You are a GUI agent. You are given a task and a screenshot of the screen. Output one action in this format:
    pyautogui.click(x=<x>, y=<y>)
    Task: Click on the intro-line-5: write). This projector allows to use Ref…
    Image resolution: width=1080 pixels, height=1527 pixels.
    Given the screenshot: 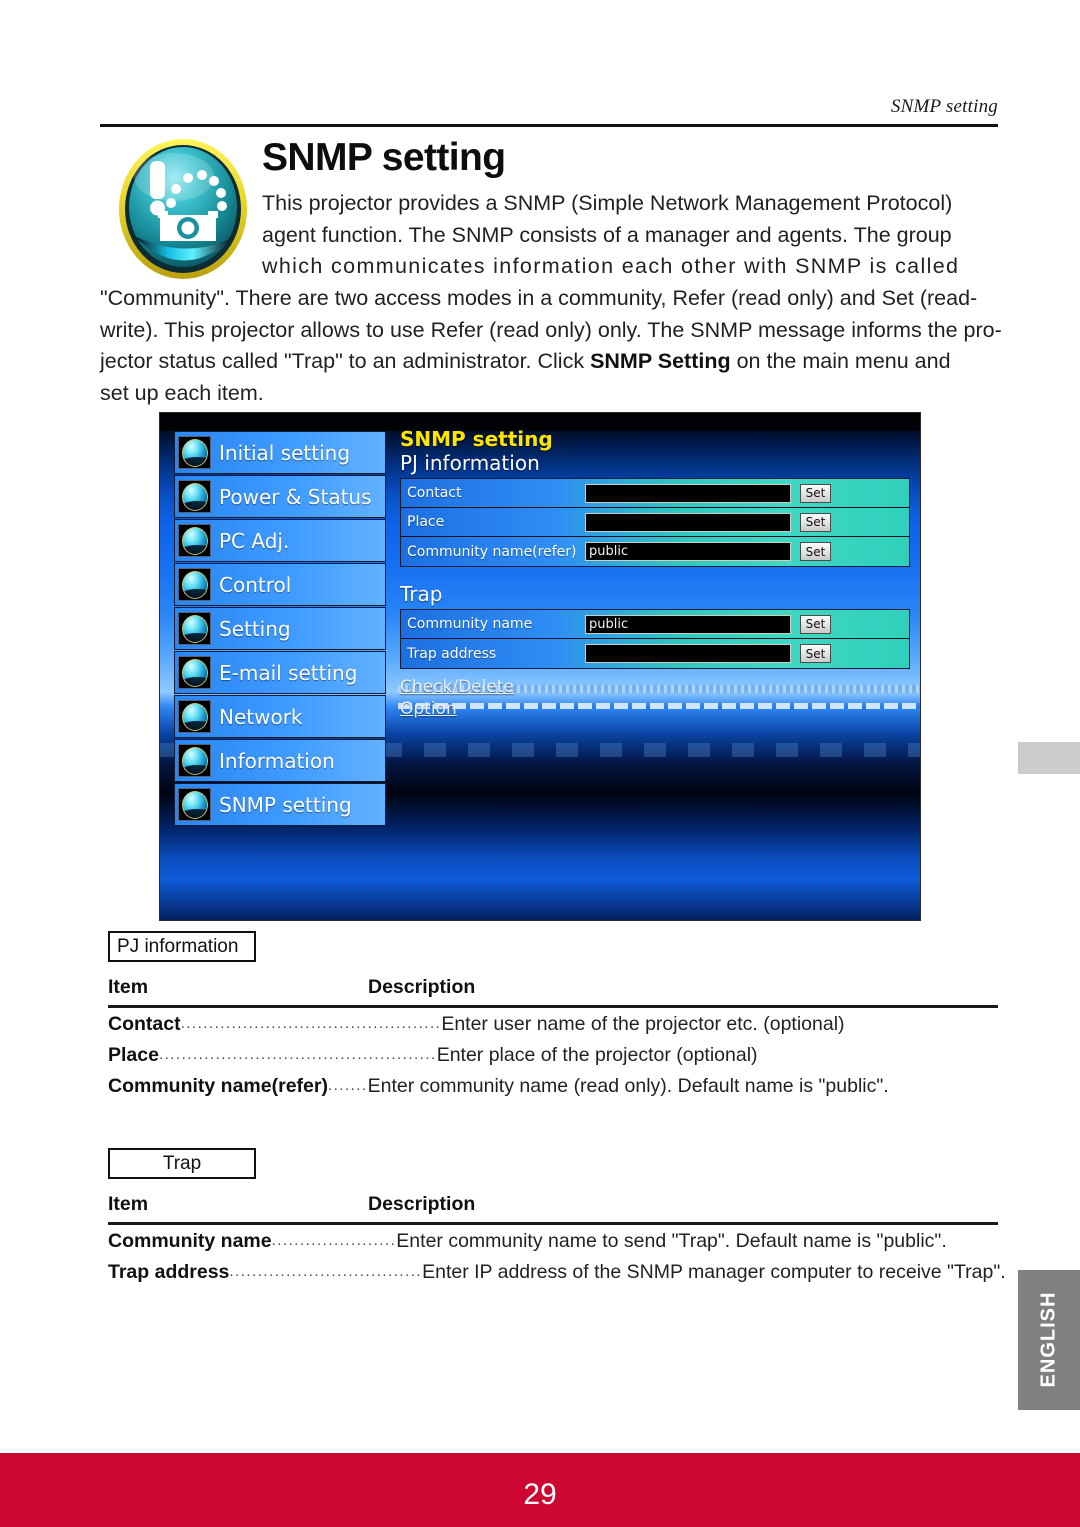 What is the action you would take?
    pyautogui.click(x=551, y=329)
    